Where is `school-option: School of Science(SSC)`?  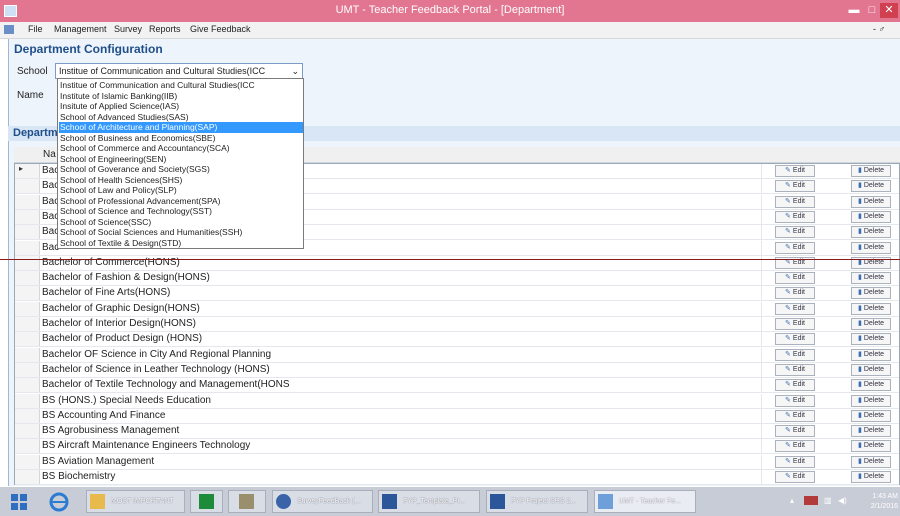
school-option: School of Science(SSC) is located at coordinates (181, 222).